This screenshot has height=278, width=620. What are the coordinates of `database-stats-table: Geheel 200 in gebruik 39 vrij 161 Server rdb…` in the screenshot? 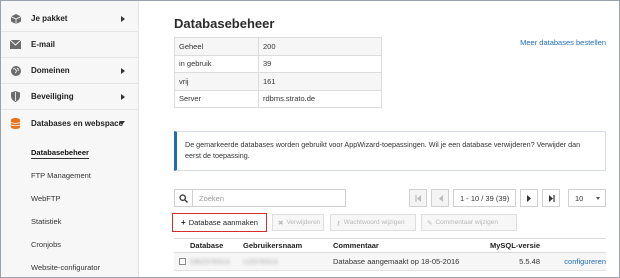 It's located at (278, 72).